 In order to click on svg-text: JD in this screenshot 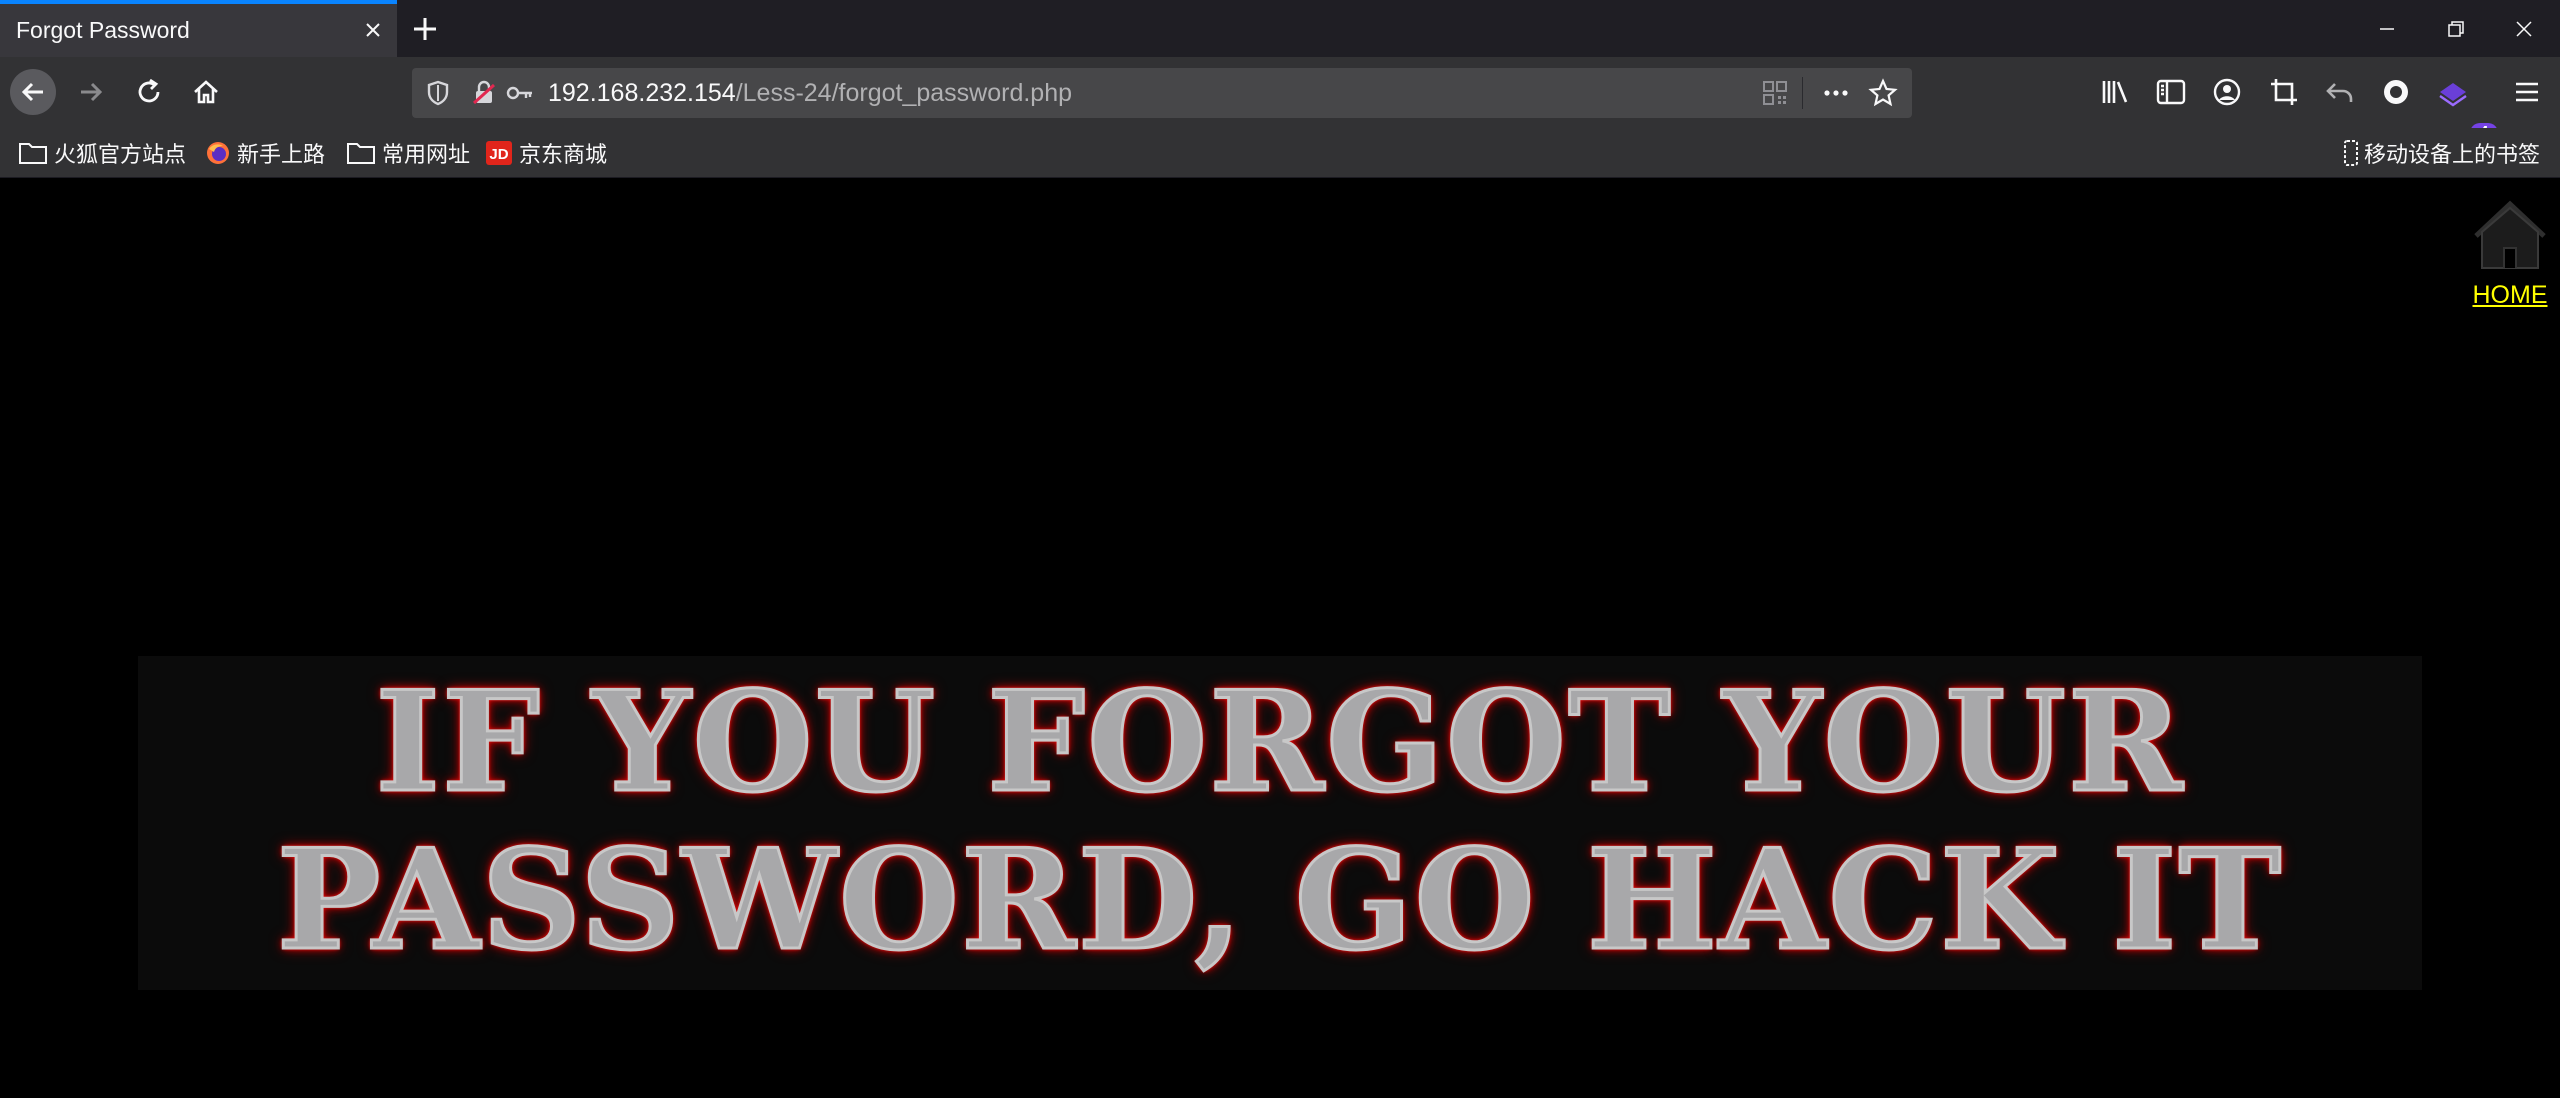, I will do `click(498, 154)`.